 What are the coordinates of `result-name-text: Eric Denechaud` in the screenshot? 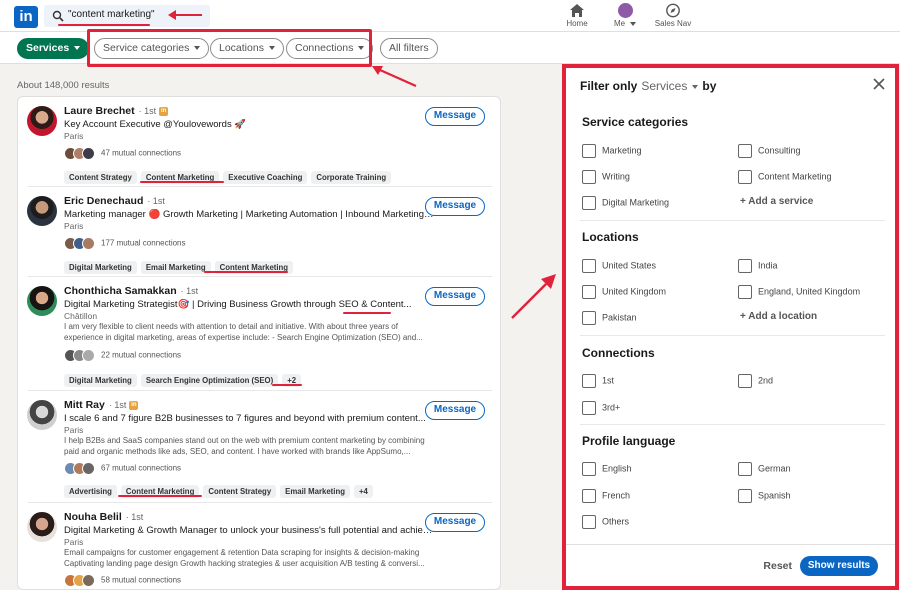 It's located at (104, 201).